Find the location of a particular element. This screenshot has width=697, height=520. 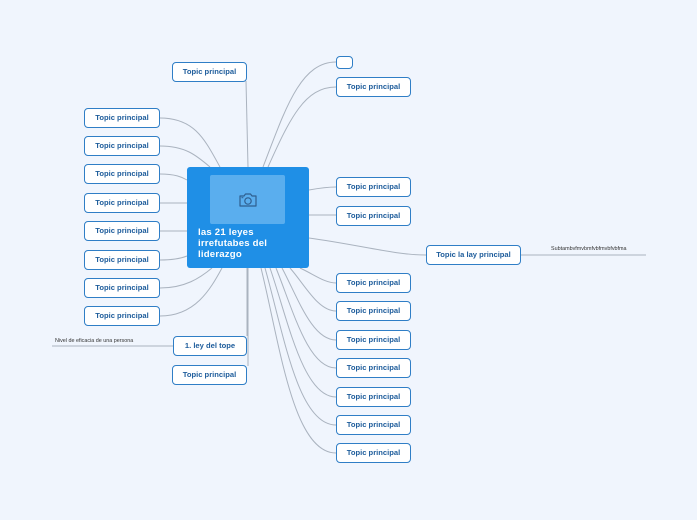

central-topic: las 21 leyes irrefutabes del liderazgo is located at coordinates (248, 217).